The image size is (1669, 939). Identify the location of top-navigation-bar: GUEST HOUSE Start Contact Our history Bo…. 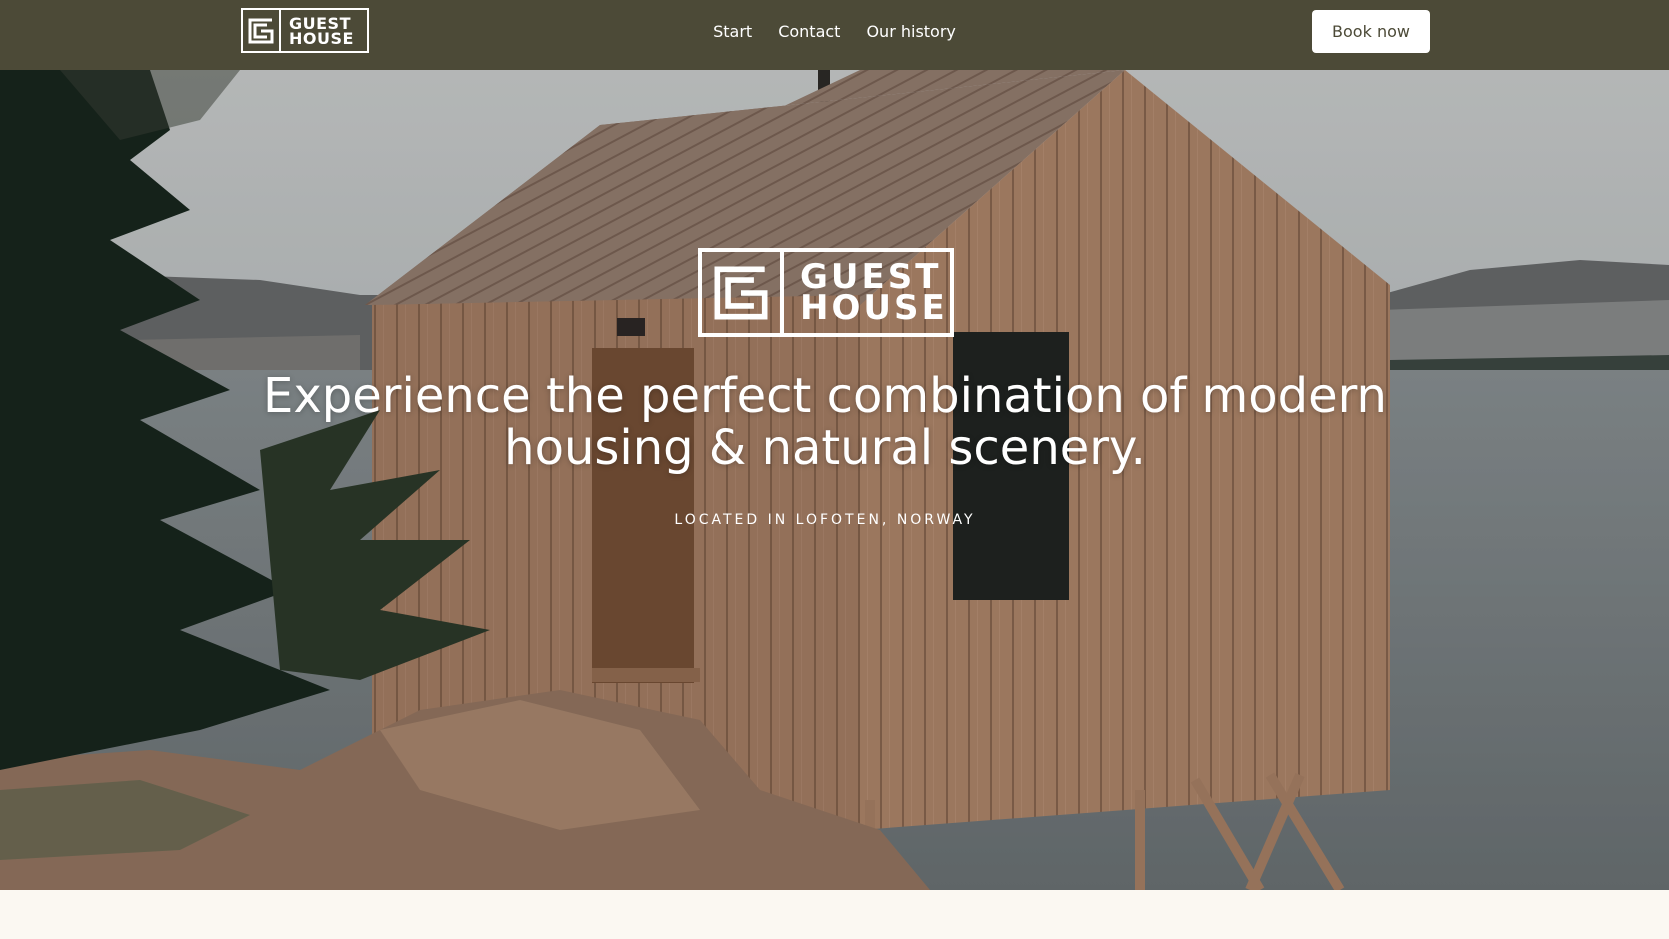
(834, 35).